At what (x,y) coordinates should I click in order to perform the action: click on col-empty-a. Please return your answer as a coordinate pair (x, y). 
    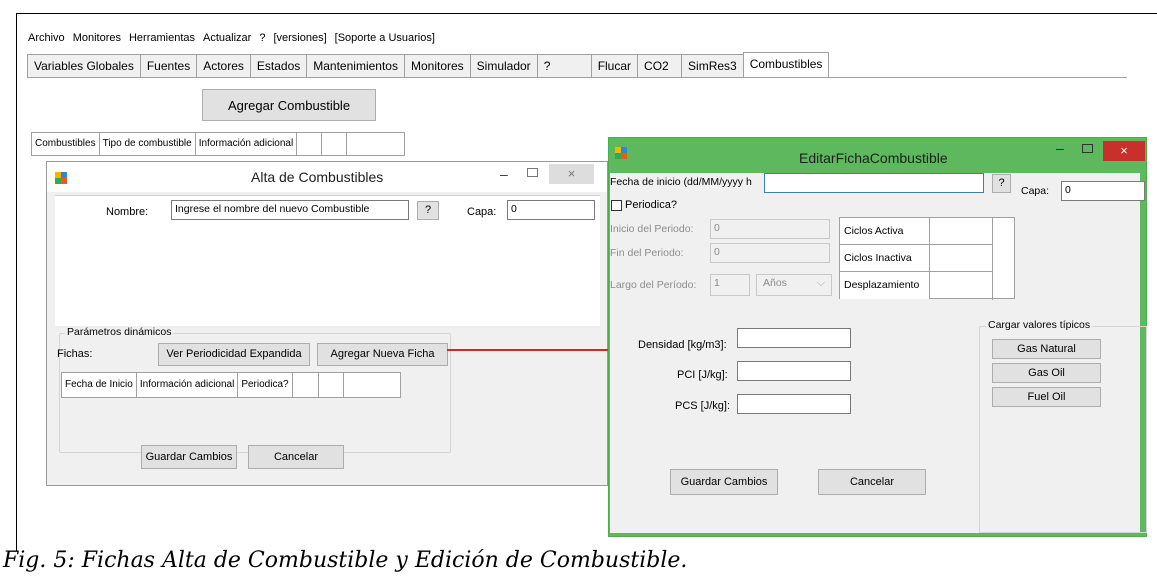
    Looking at the image, I should click on (306, 385).